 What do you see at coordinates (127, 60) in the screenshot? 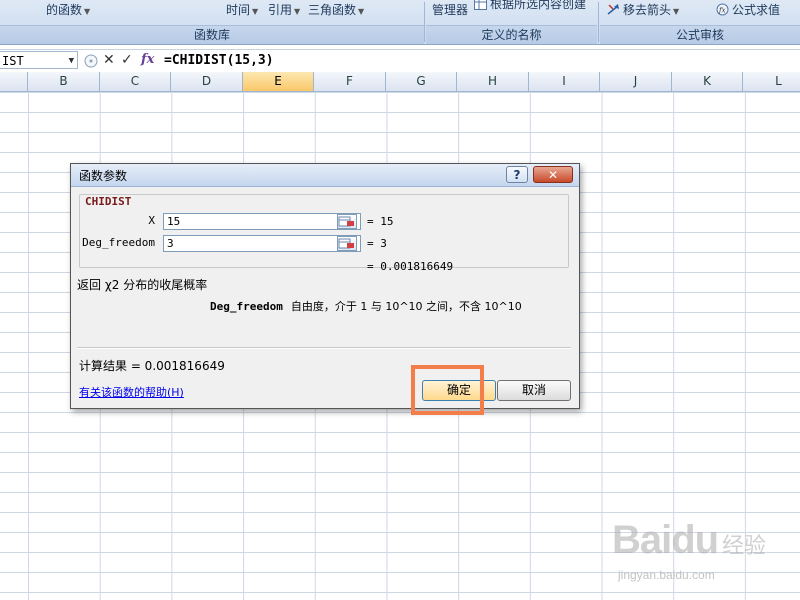
I see `enter-icon: ✓` at bounding box center [127, 60].